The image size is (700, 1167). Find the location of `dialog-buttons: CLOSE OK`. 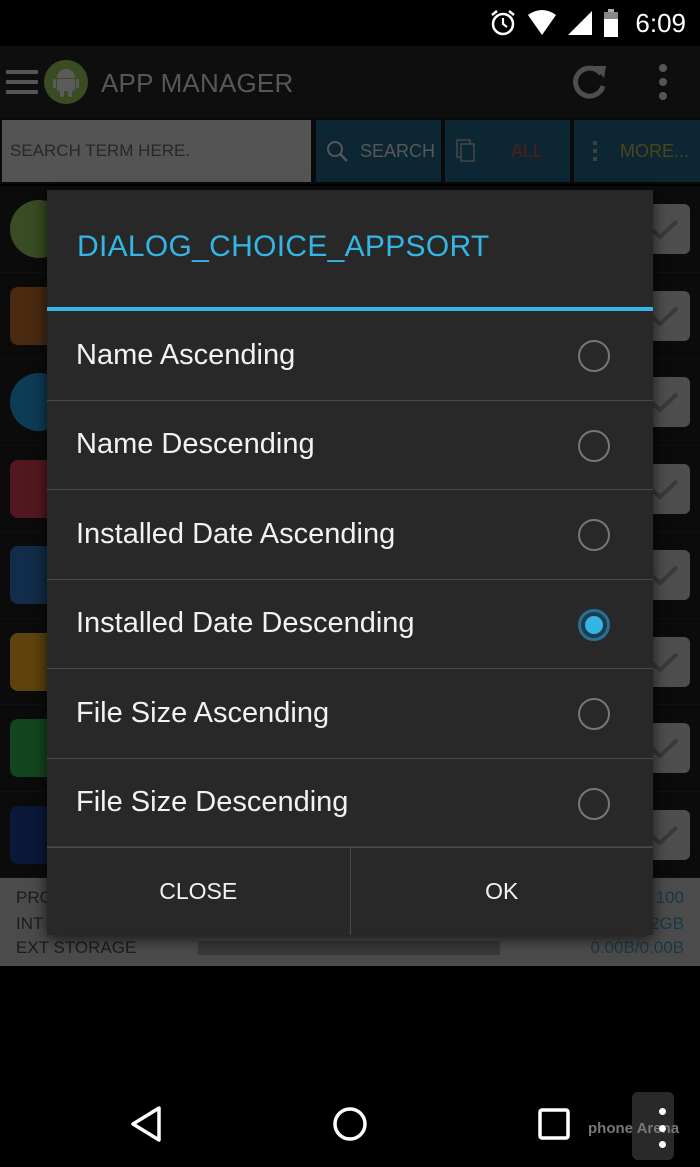

dialog-buttons: CLOSE OK is located at coordinates (350, 890).